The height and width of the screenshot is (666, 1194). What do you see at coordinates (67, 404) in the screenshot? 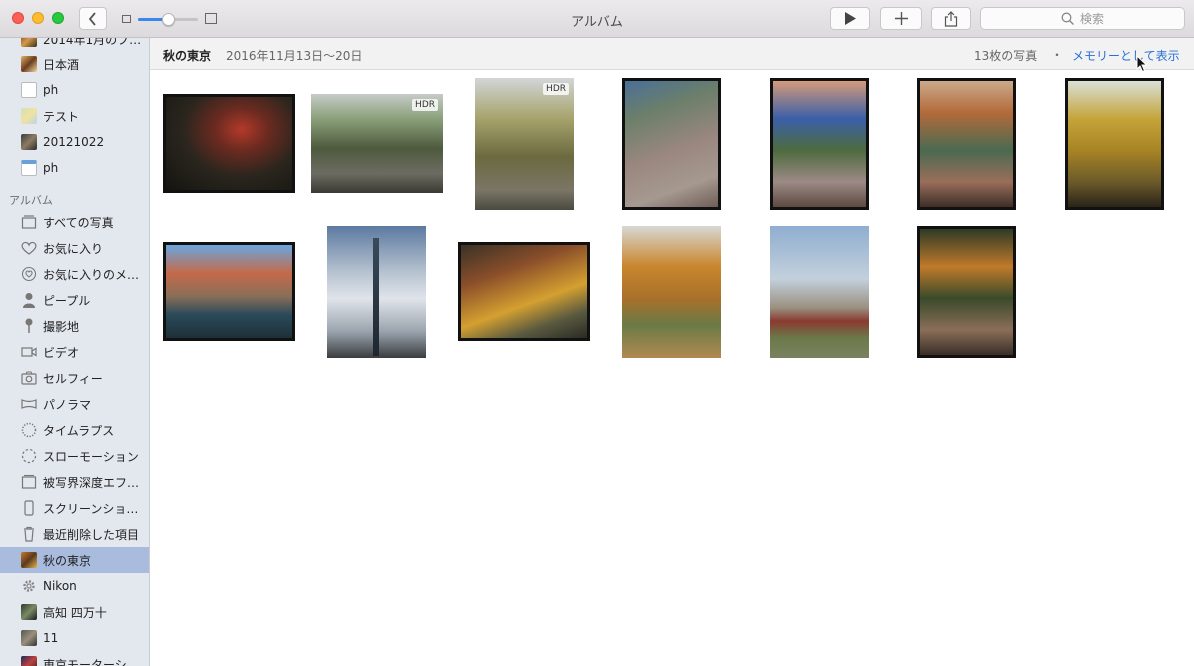
I see `sidebar-item-label: パノラマ` at bounding box center [67, 404].